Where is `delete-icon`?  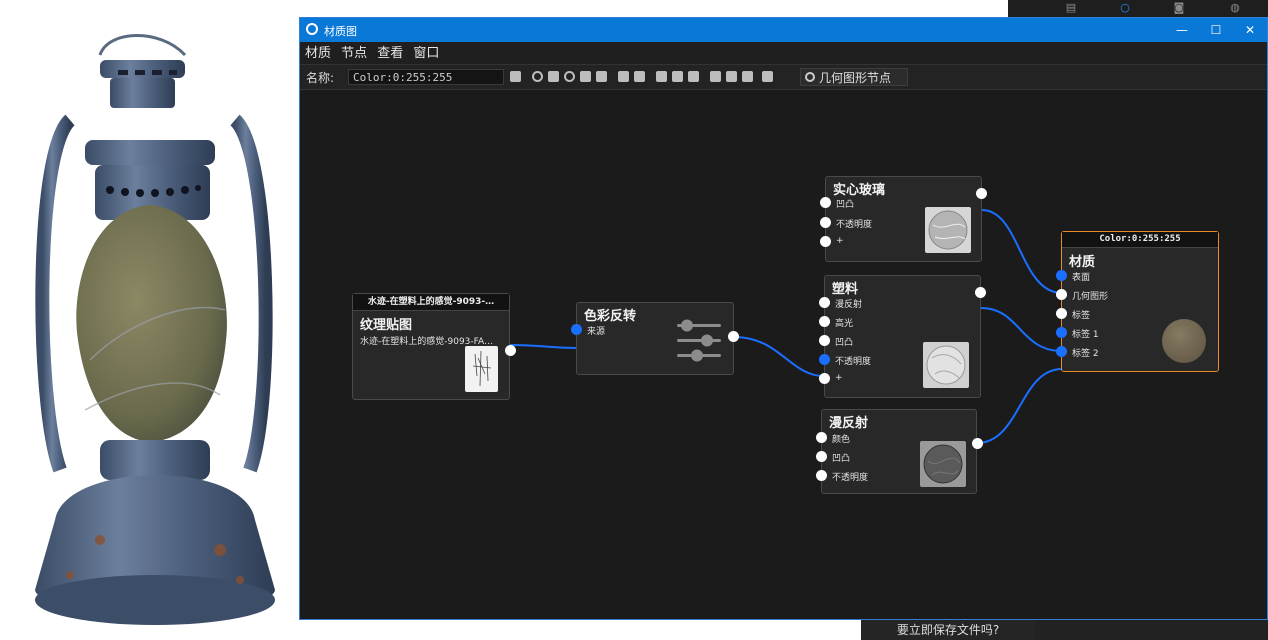
delete-icon is located at coordinates (639, 76).